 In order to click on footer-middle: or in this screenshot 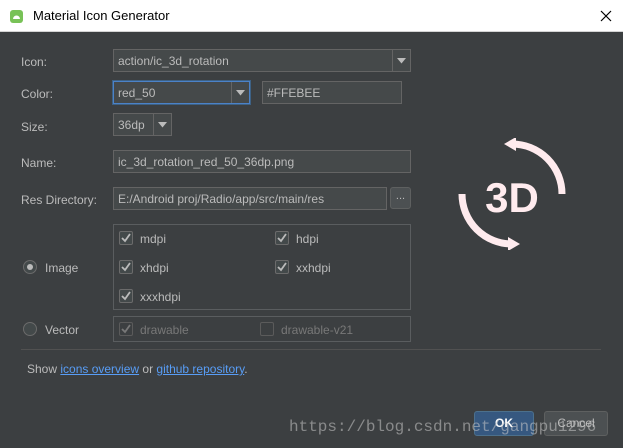, I will do `click(148, 369)`.